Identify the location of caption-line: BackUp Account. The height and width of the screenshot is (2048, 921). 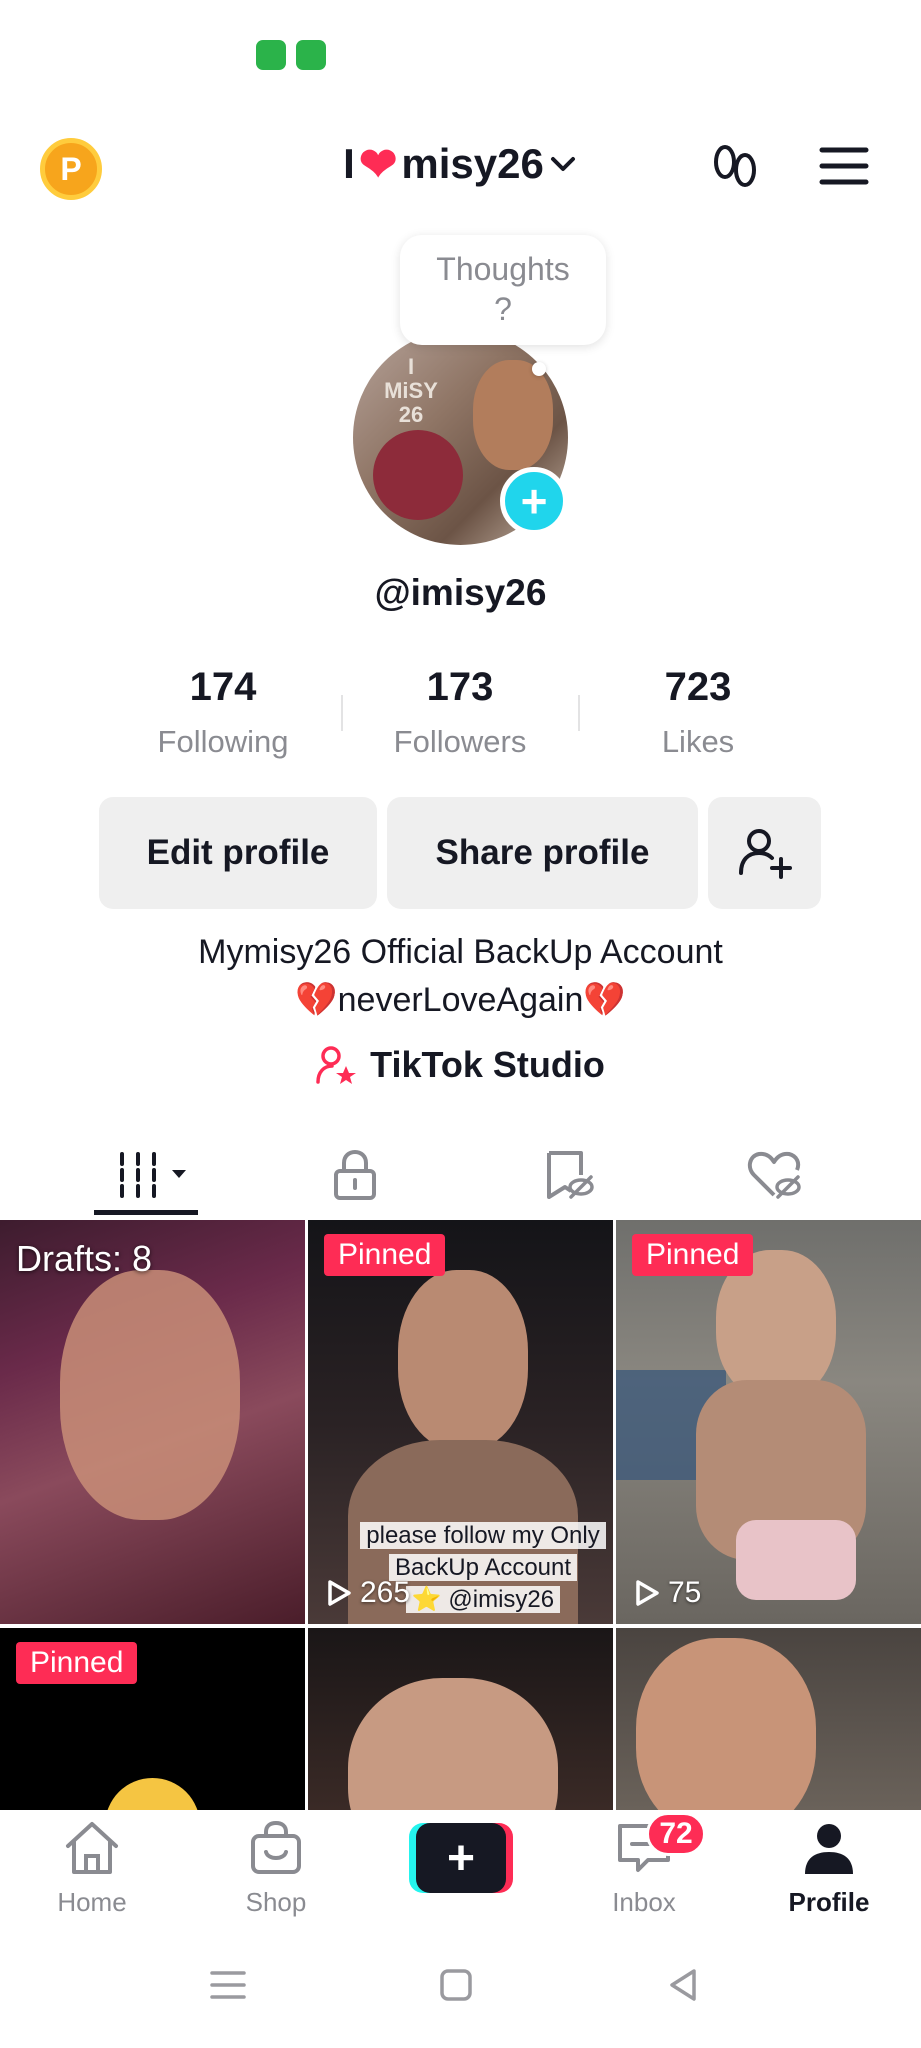
(483, 1567).